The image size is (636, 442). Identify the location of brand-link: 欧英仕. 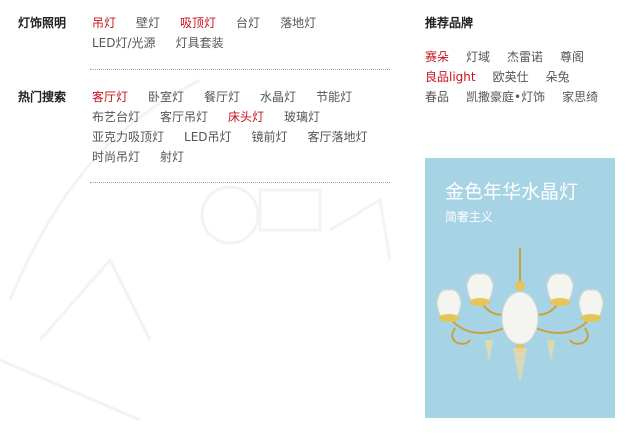
(511, 77).